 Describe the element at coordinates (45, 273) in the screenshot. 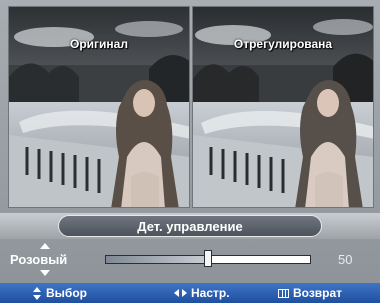

I see `triangle-down-icon` at that location.